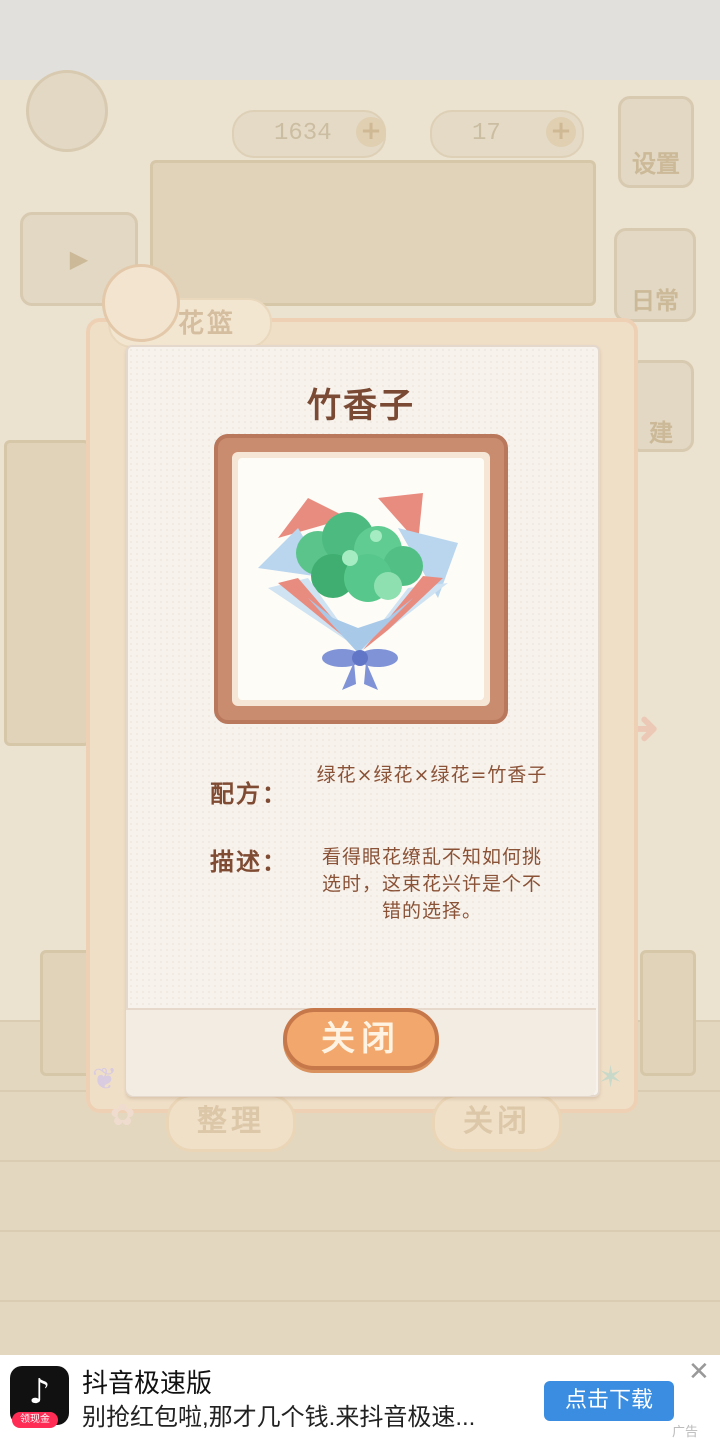  I want to click on frame-mat, so click(361, 579).